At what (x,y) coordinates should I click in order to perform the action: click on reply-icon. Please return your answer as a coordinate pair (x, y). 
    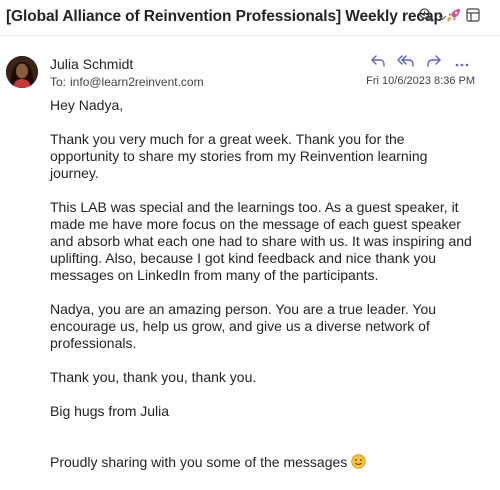
    Looking at the image, I should click on (378, 63).